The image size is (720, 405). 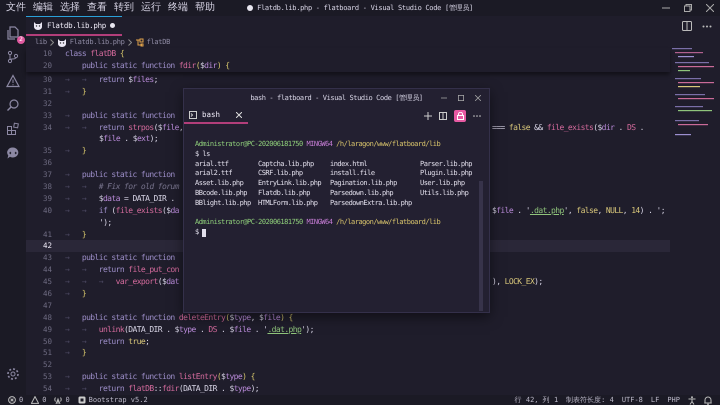 I want to click on terminal-icon, so click(x=193, y=114).